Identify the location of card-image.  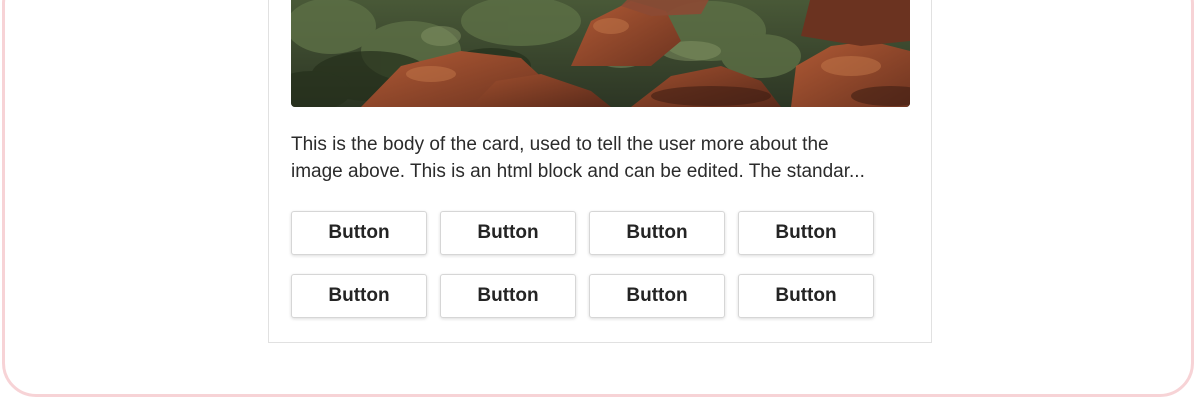
(600, 53).